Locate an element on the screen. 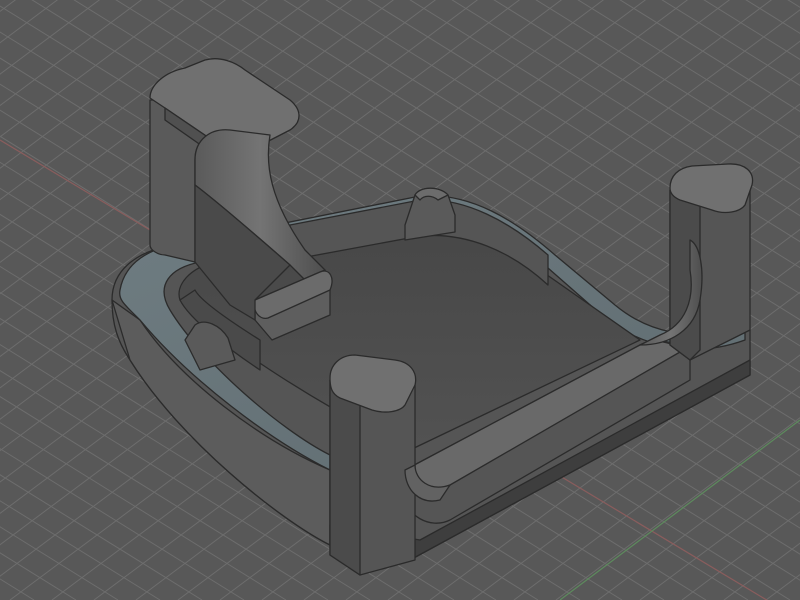  front-left-post-side is located at coordinates (345, 477).